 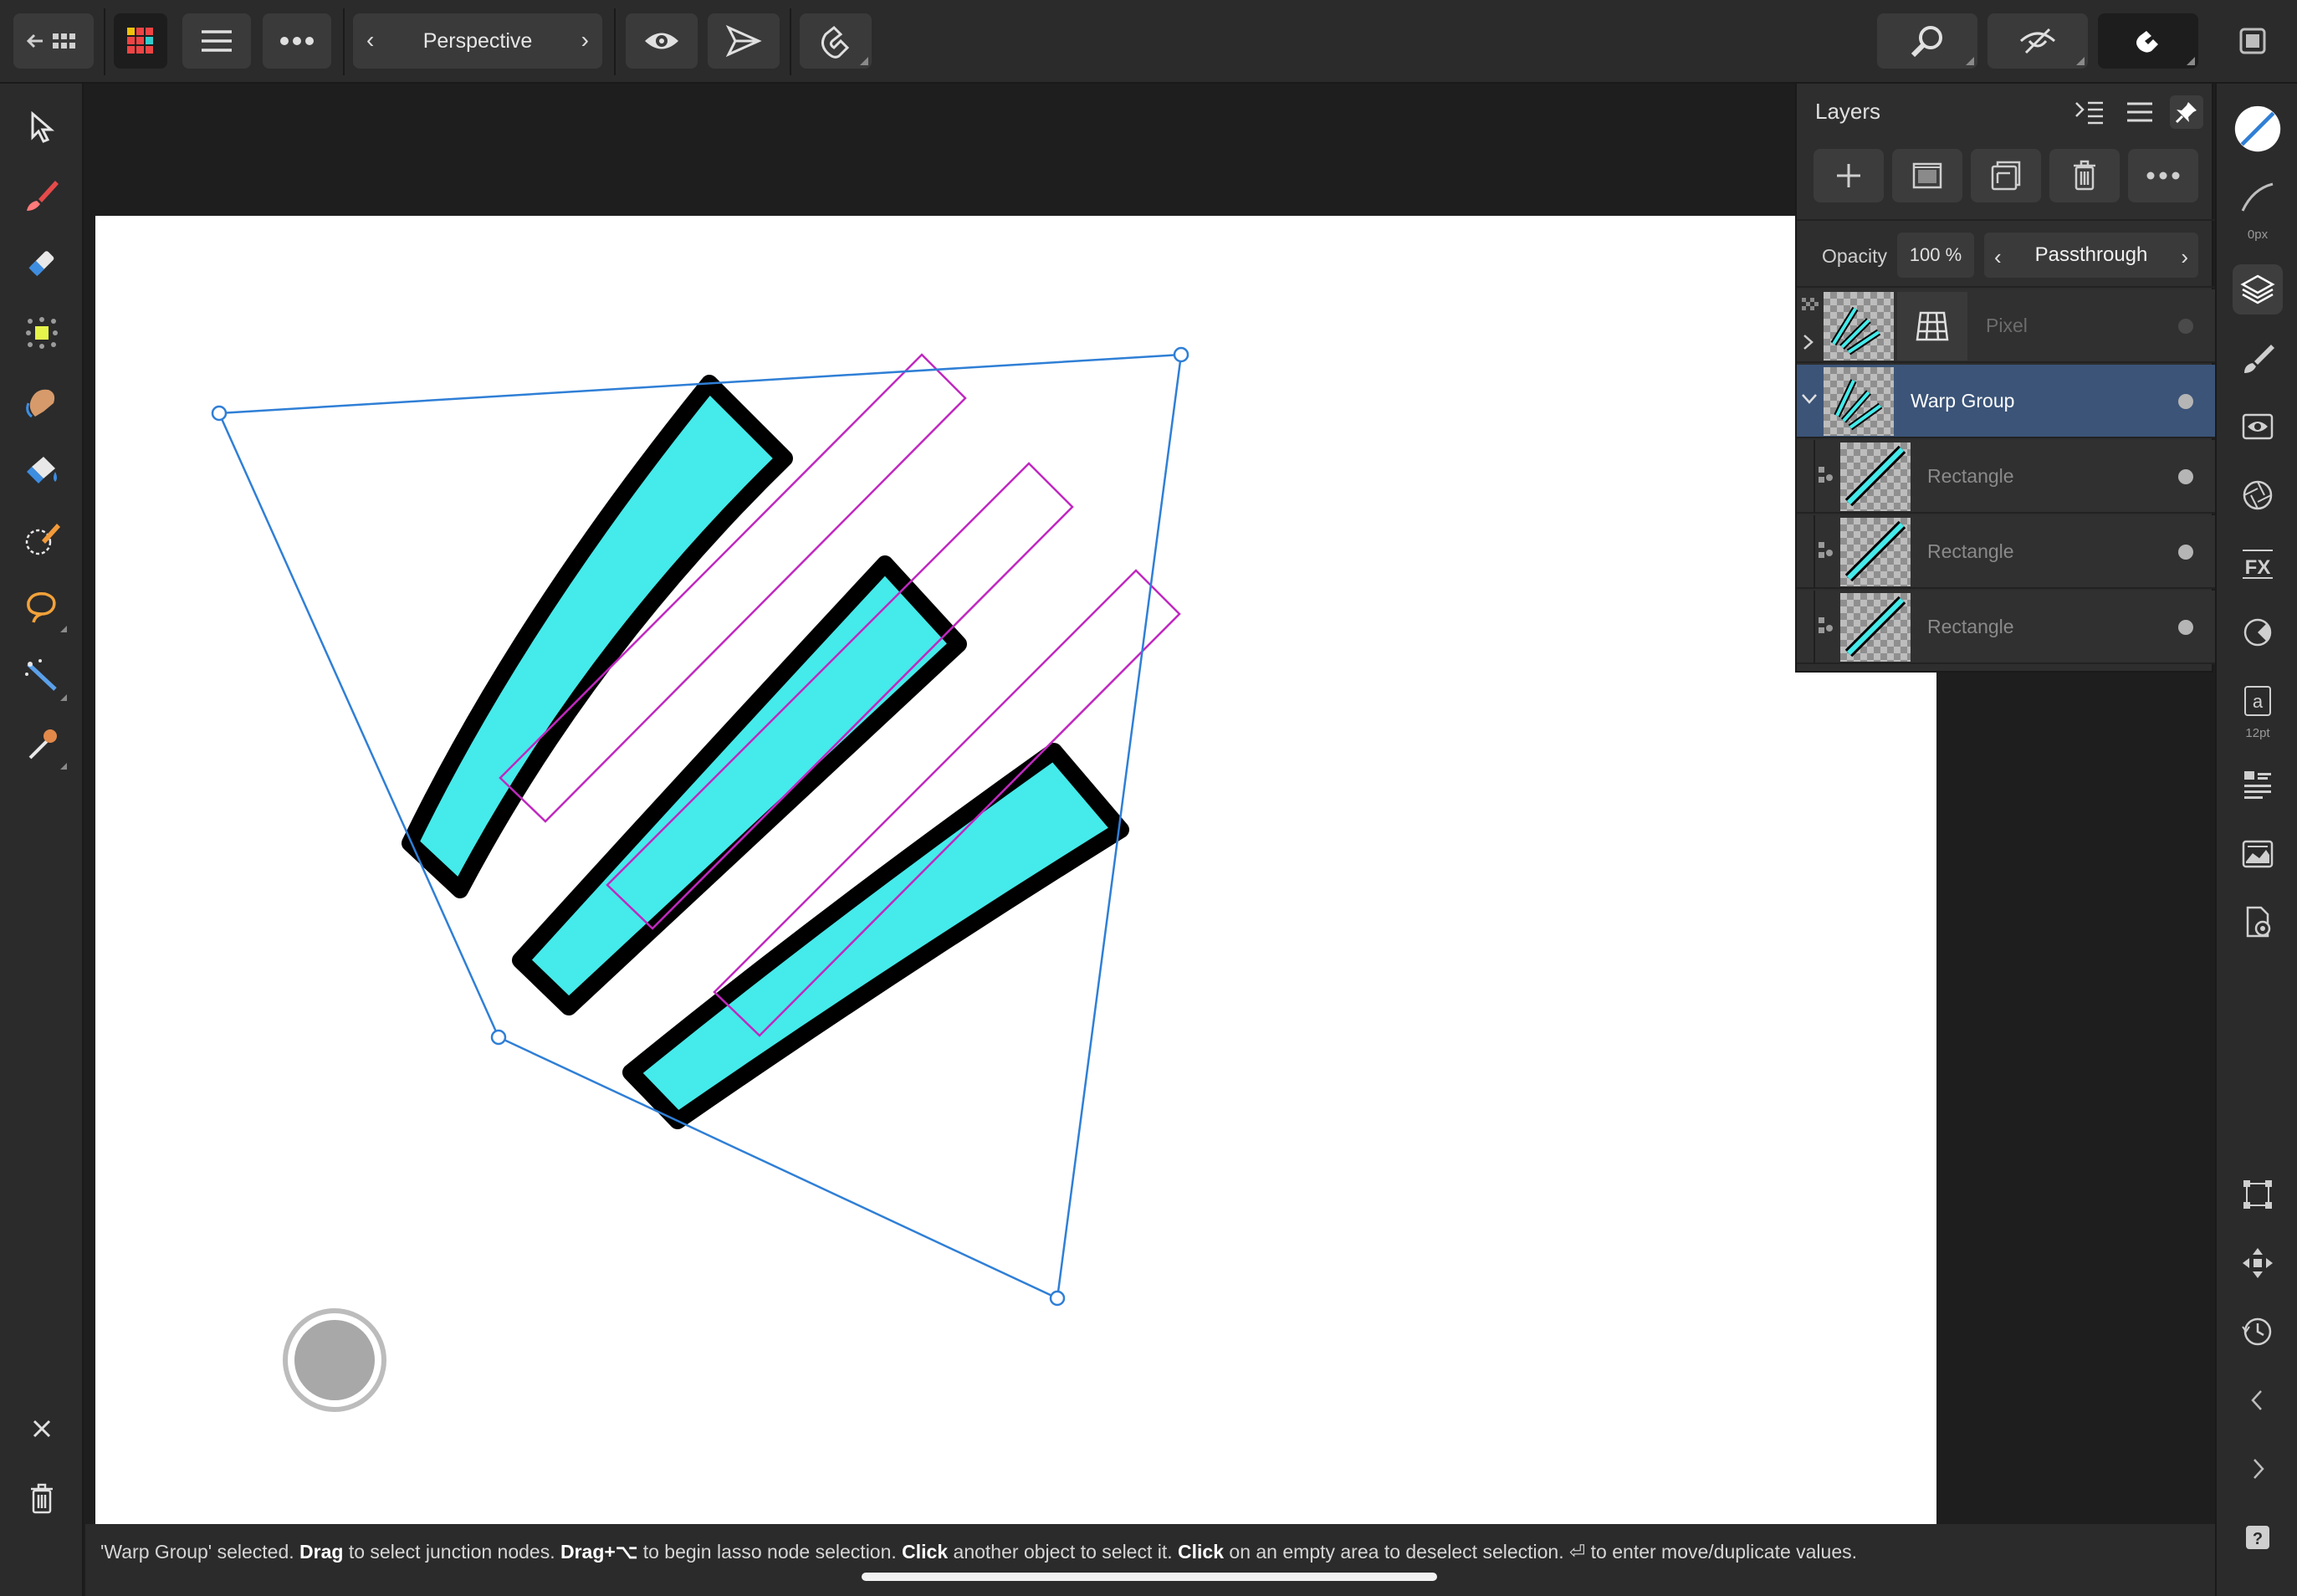 I want to click on stock-studio-button, so click(x=2258, y=853).